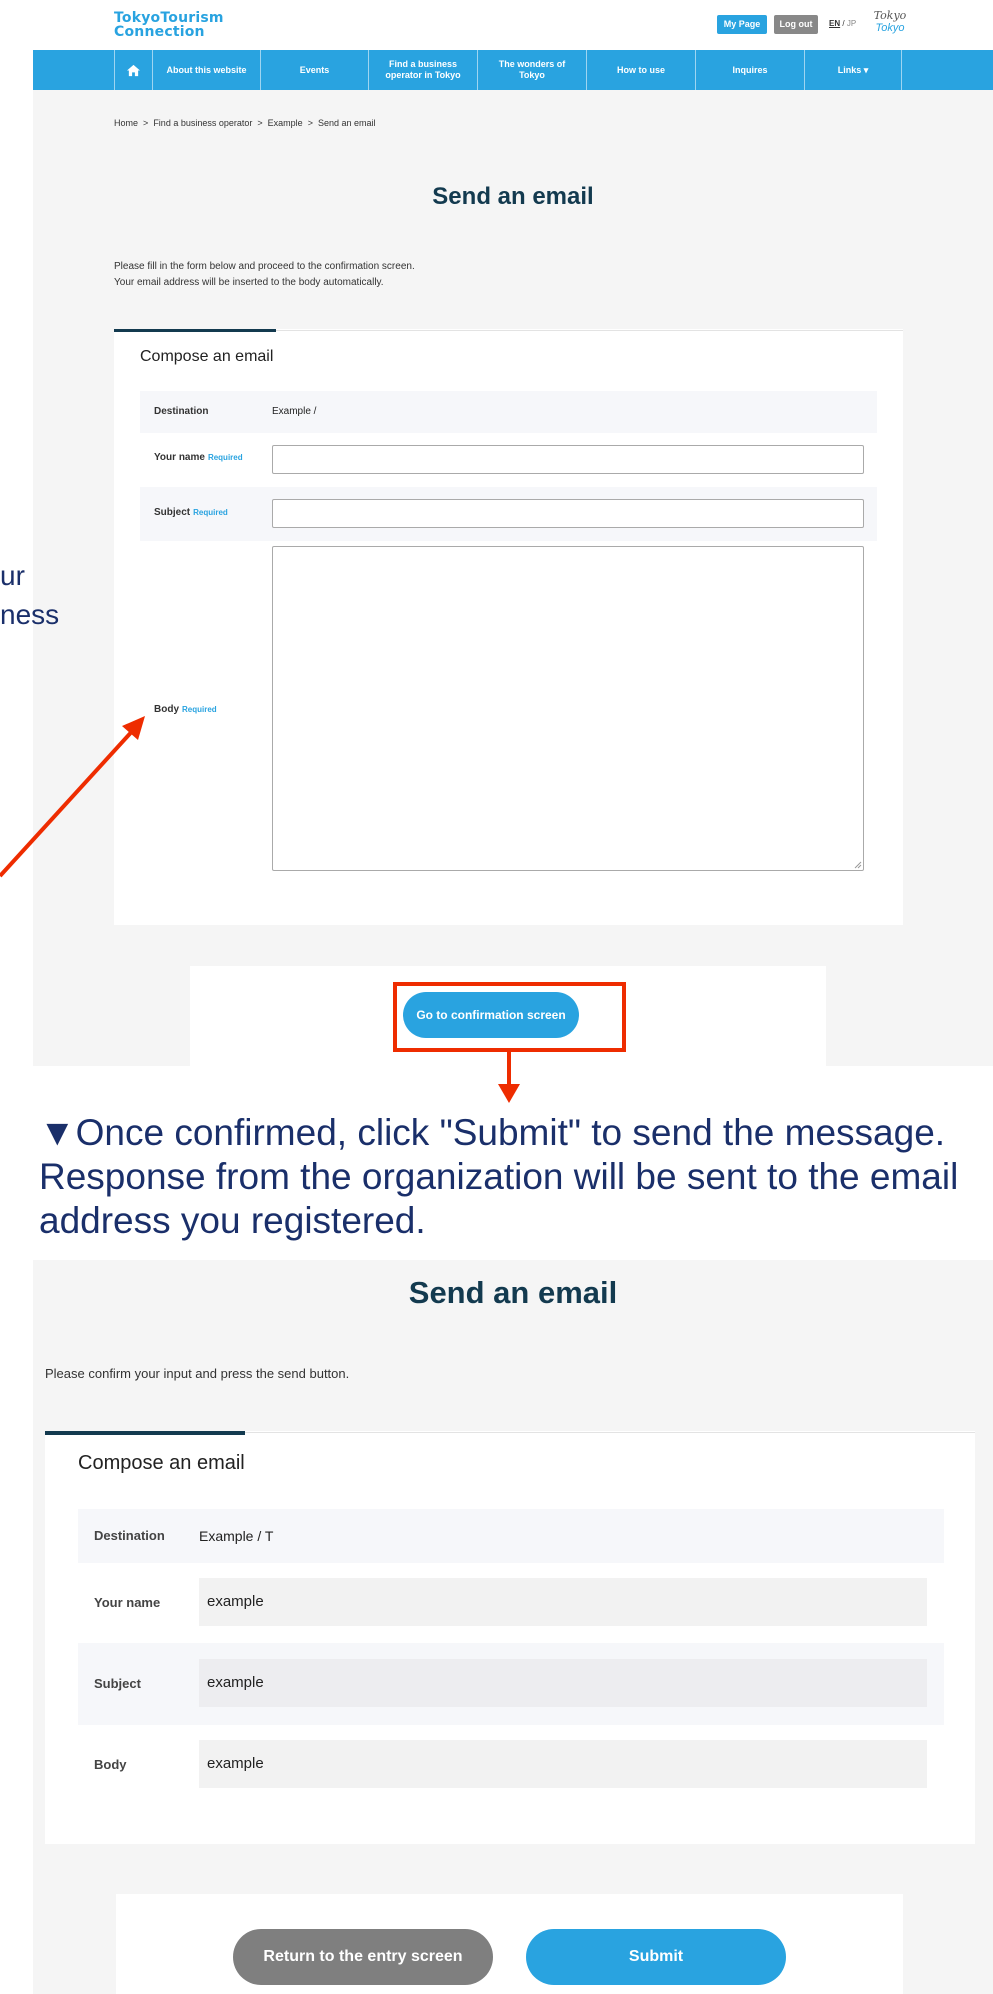  I want to click on confirm-destination-value: Example / T, so click(236, 1536).